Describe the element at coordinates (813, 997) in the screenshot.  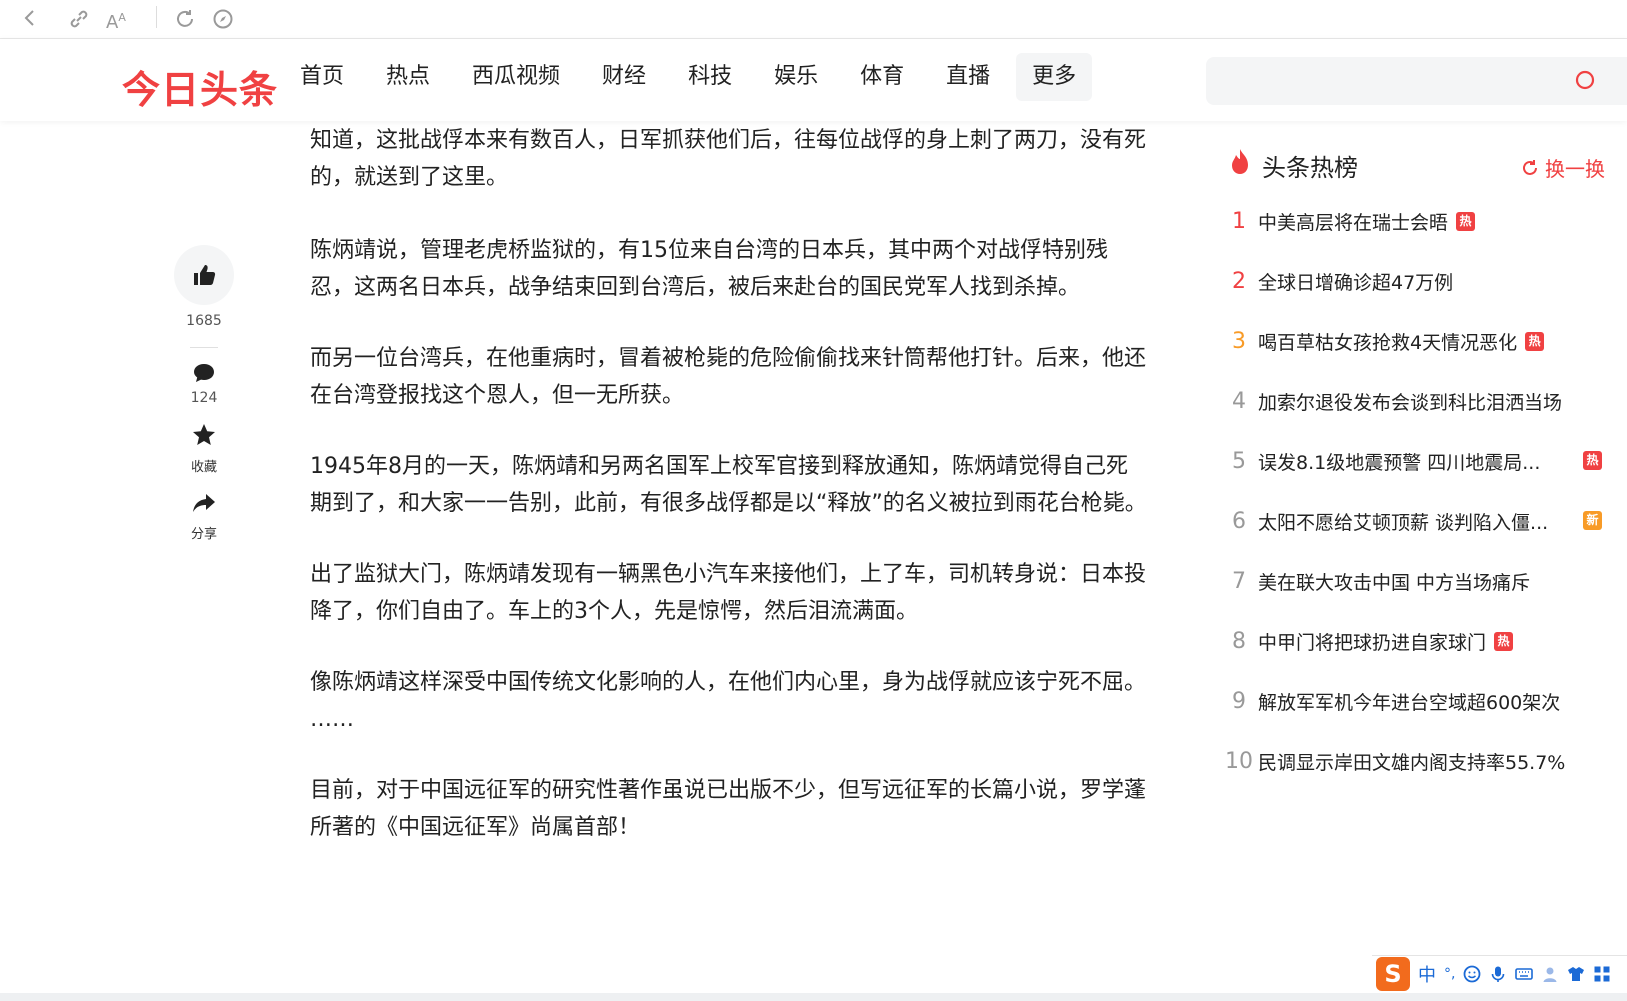
I see `page-bottom-strip` at that location.